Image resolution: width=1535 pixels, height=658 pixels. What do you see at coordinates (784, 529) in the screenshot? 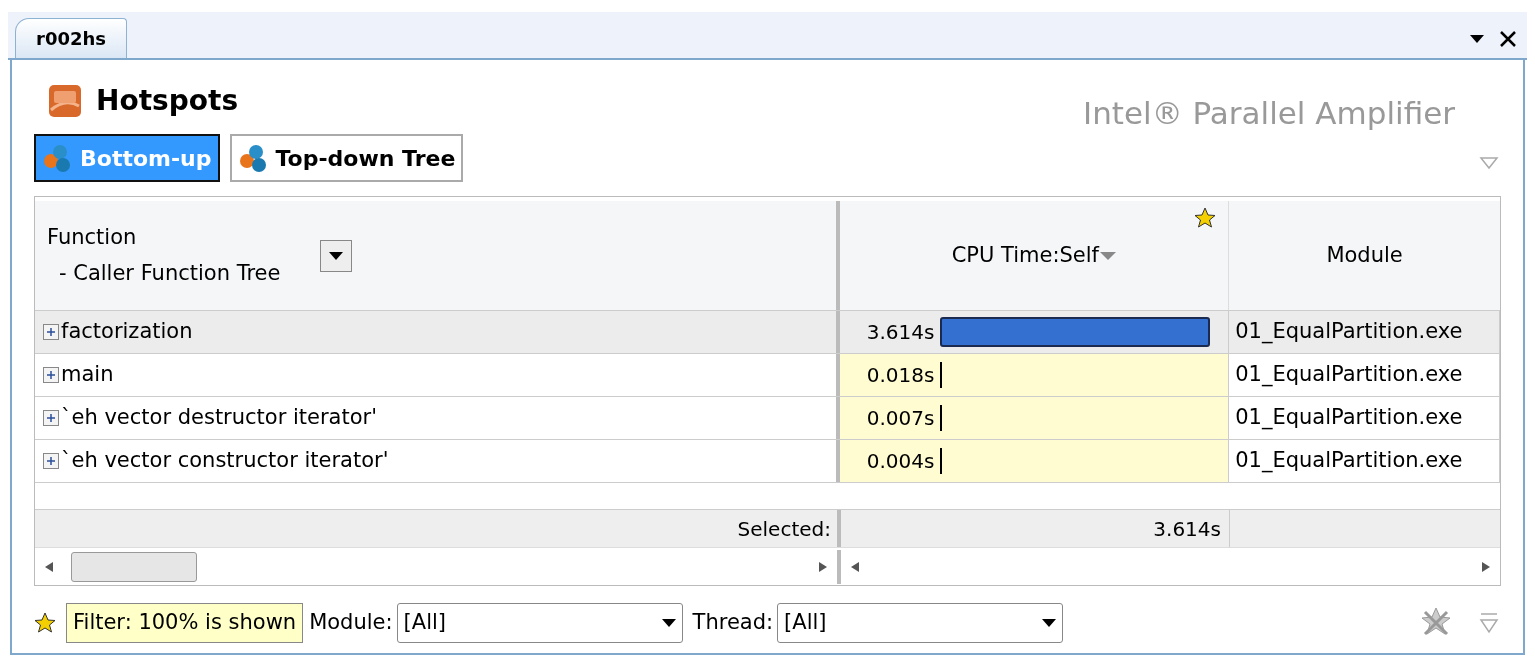
I see `summary-label: Selected:` at bounding box center [784, 529].